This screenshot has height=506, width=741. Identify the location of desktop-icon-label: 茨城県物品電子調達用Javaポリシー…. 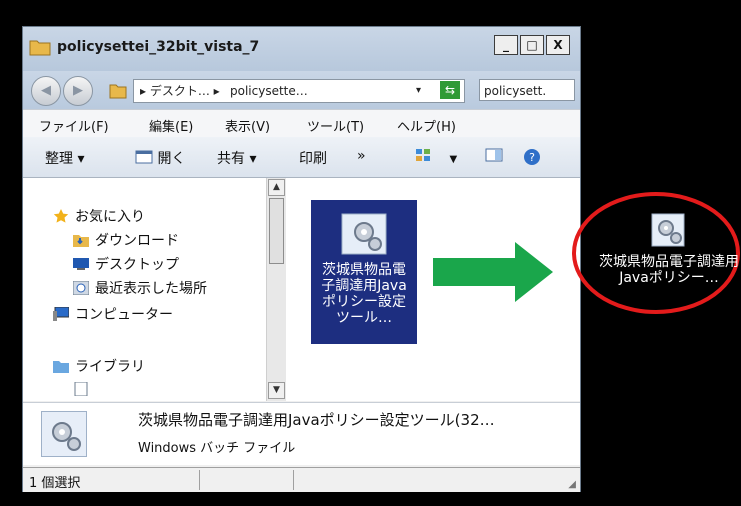
(669, 270).